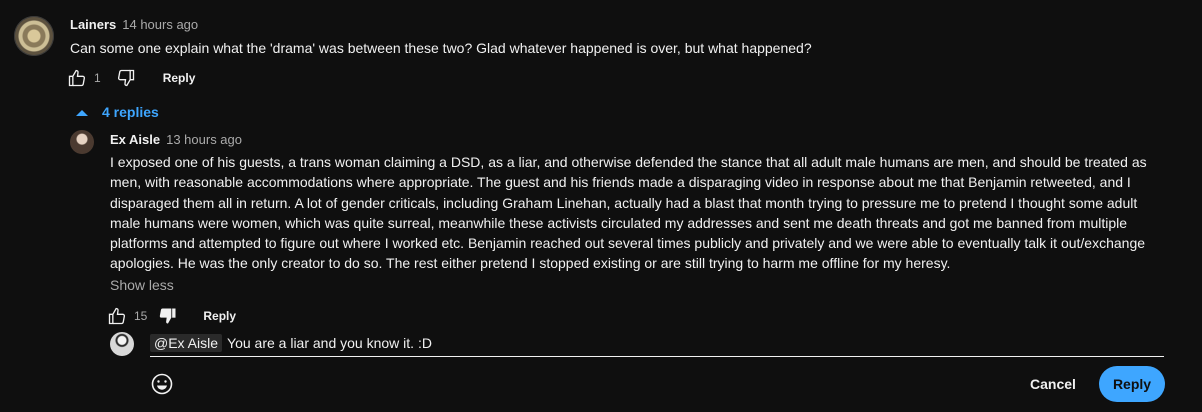 The width and height of the screenshot is (1202, 412). Describe the element at coordinates (219, 316) in the screenshot. I see `reply-reply-button: Reply` at that location.